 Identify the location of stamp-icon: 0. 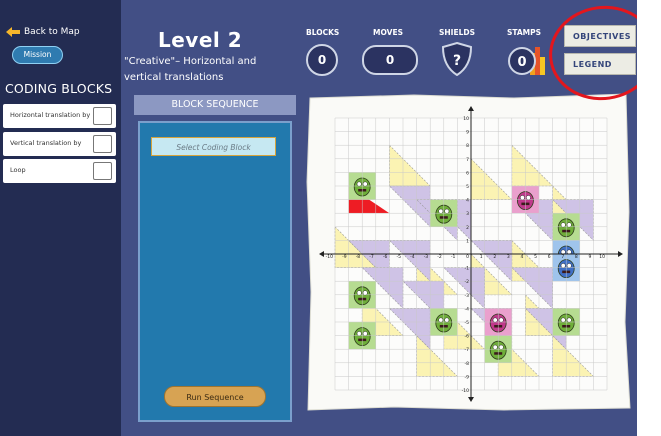
(527, 60).